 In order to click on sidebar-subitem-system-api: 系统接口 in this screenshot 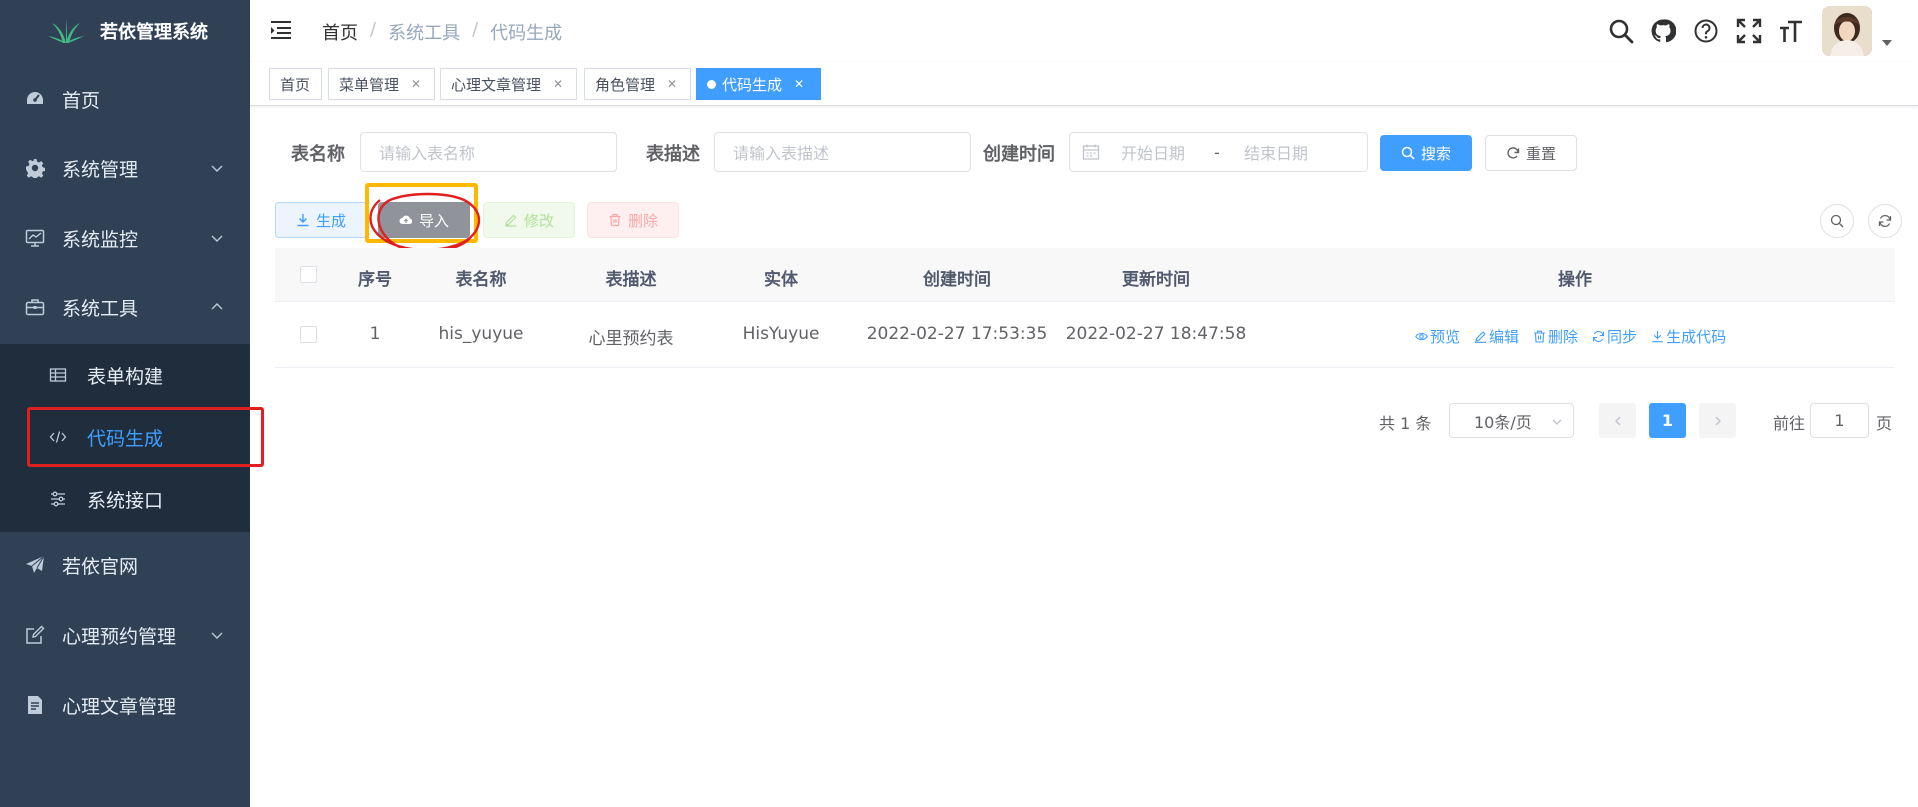, I will do `click(125, 499)`.